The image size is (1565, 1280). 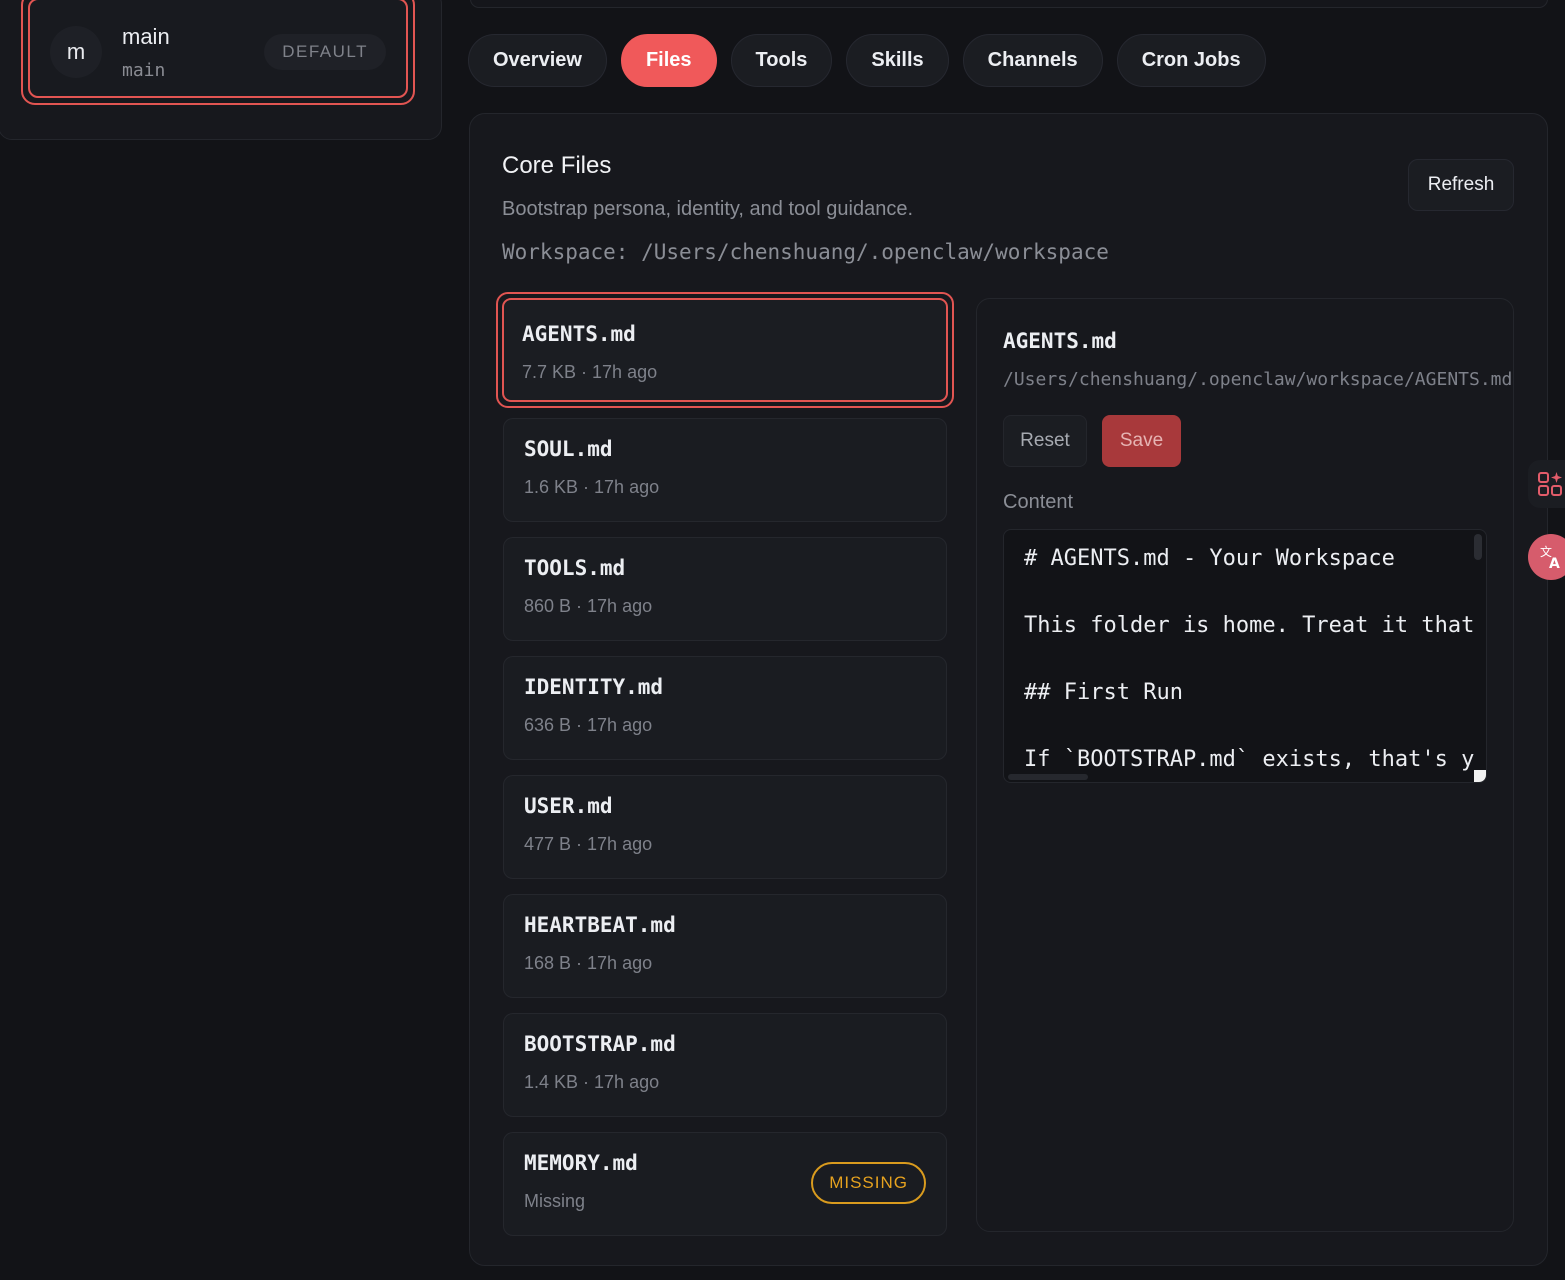 I want to click on file-item-heartbeat: HEARTBEAT.md 168 B · 17h ago, so click(x=725, y=946).